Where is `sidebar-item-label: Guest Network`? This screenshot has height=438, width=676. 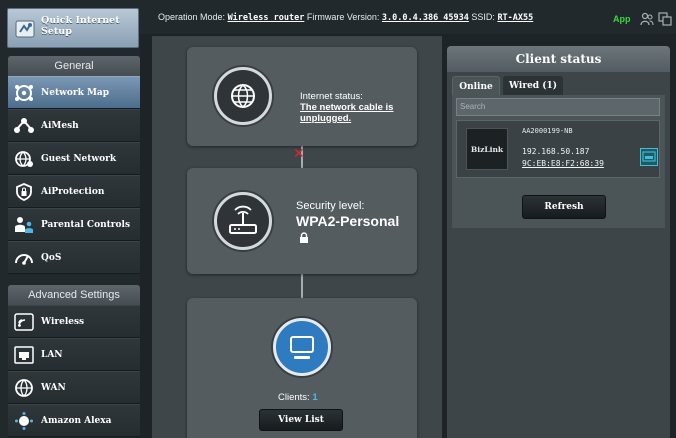
sidebar-item-label: Guest Network is located at coordinates (79, 159).